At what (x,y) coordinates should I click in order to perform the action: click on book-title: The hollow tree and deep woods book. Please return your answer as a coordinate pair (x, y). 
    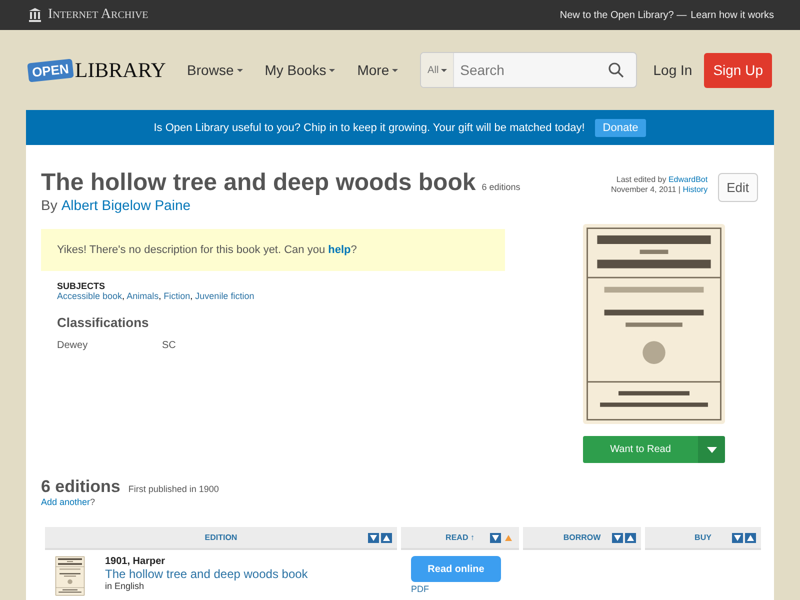
    Looking at the image, I should click on (258, 183).